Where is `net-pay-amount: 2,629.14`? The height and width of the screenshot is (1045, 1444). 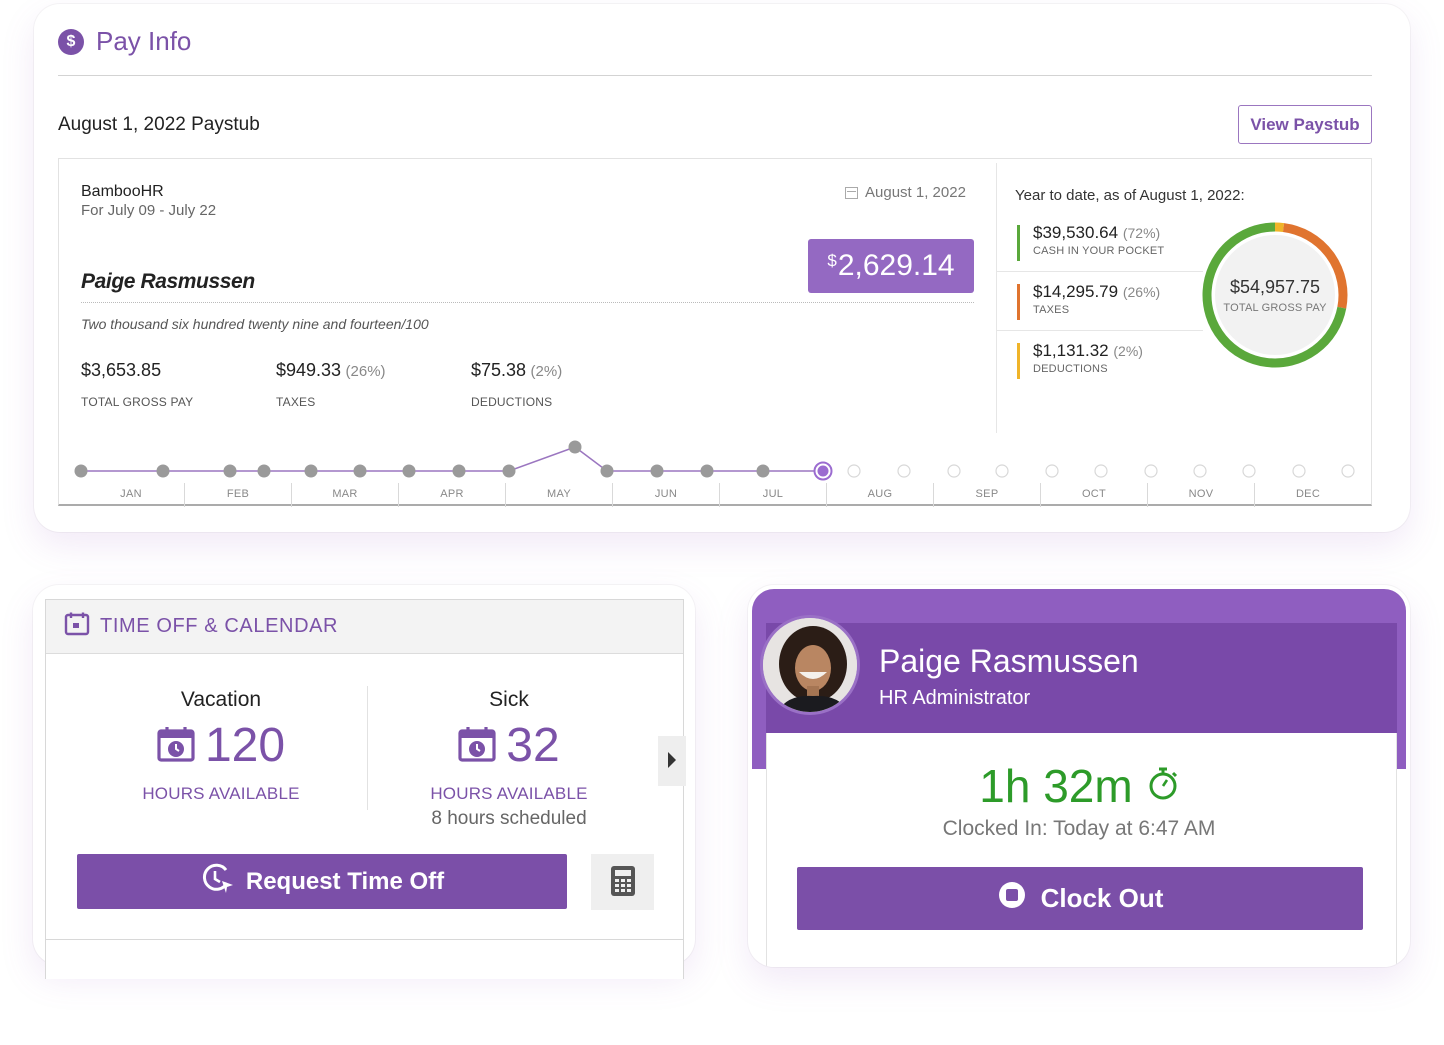 net-pay-amount: 2,629.14 is located at coordinates (896, 265).